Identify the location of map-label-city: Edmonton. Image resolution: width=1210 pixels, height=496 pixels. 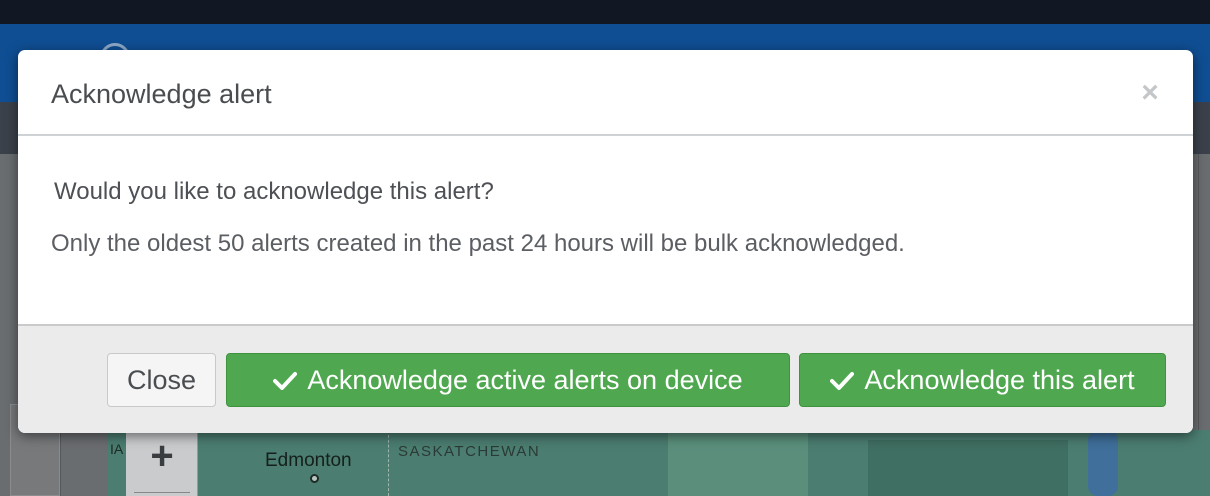
(308, 460).